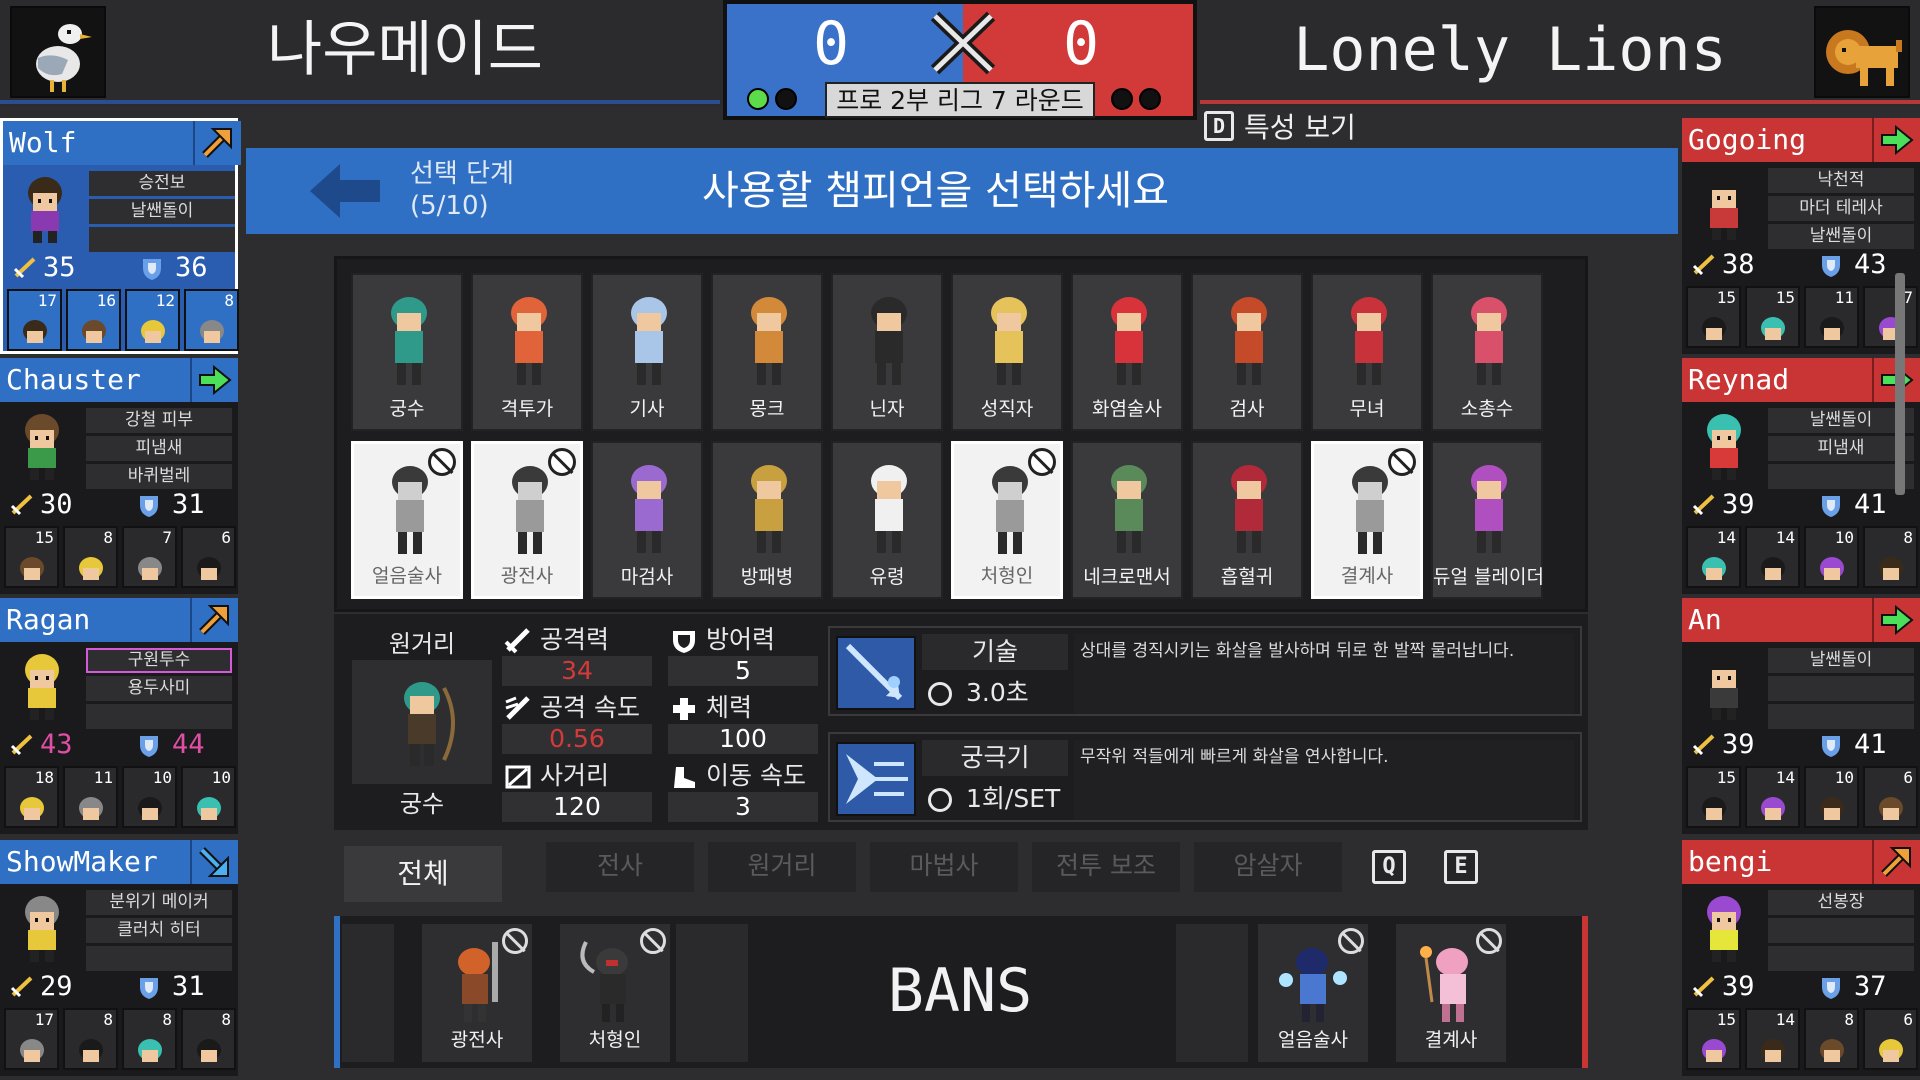  Describe the element at coordinates (119, 958) in the screenshot. I see `left-player-card: ShowMaker 분위기 메이커 클러치 히터 29 31 17 8 8 8` at that location.